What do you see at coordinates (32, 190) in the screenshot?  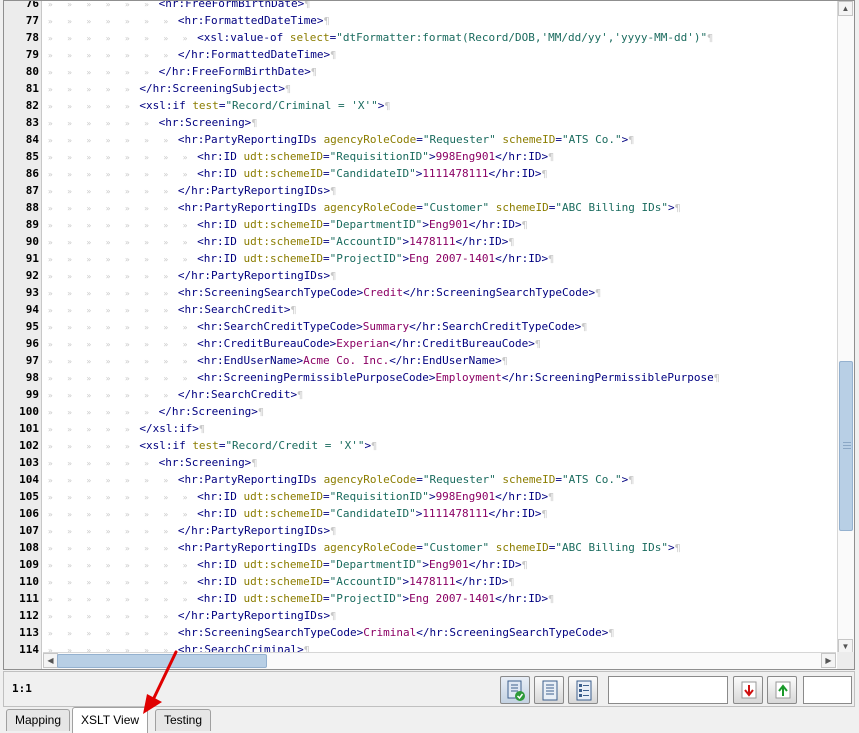 I see `line-number: 87` at bounding box center [32, 190].